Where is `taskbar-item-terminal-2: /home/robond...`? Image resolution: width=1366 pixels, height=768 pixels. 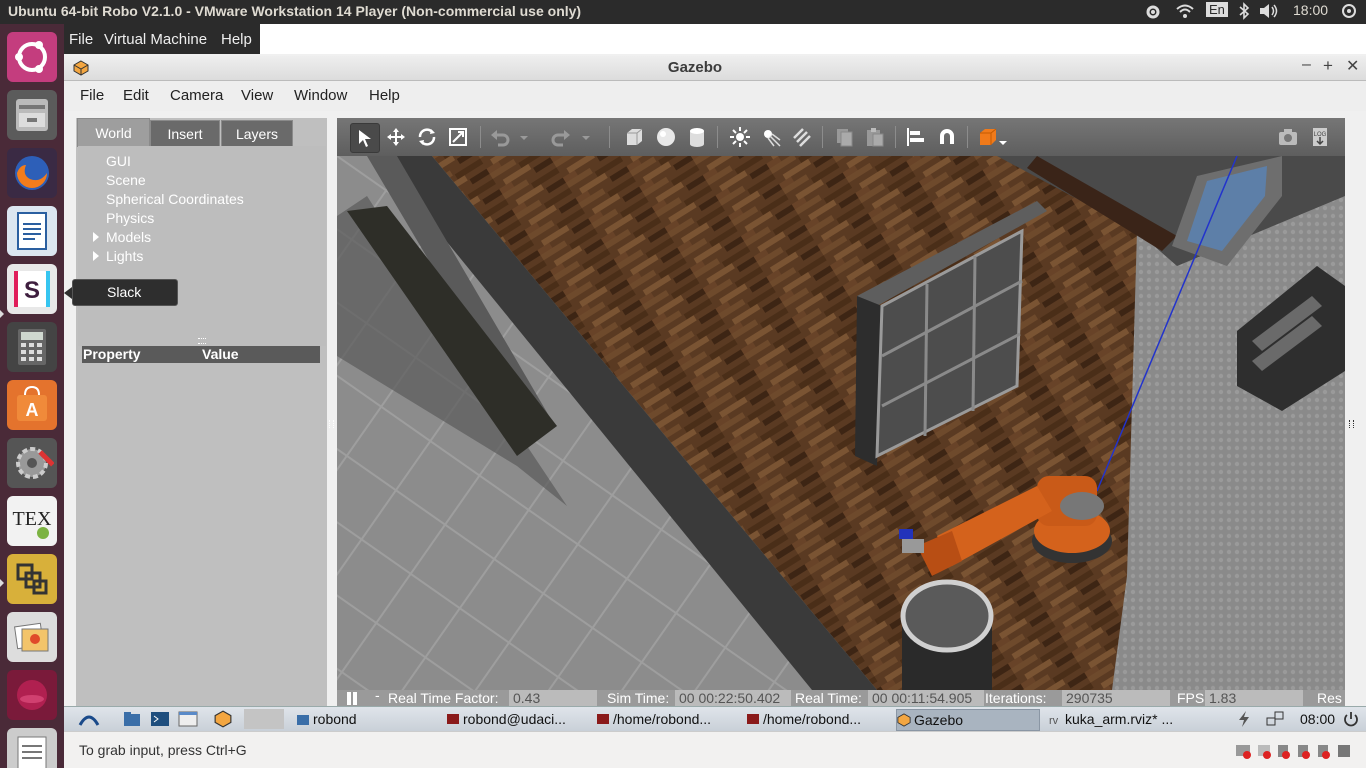
taskbar-item-terminal-2: /home/robond... is located at coordinates (666, 719).